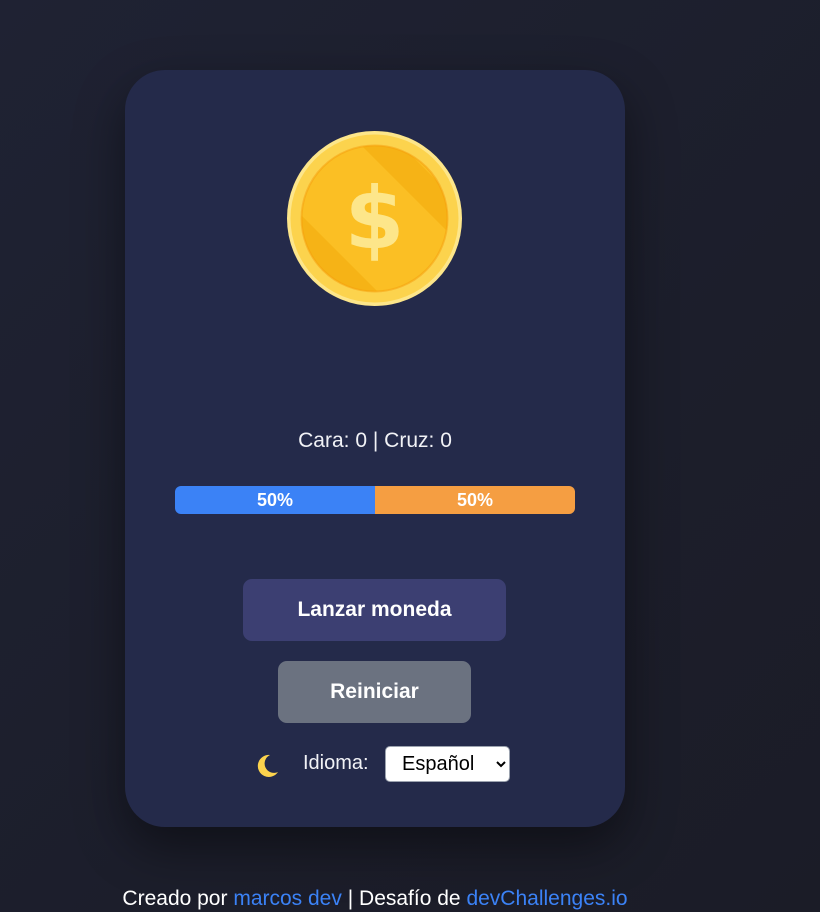  Describe the element at coordinates (375, 764) in the screenshot. I see `settings-row: Idioma: Español` at that location.